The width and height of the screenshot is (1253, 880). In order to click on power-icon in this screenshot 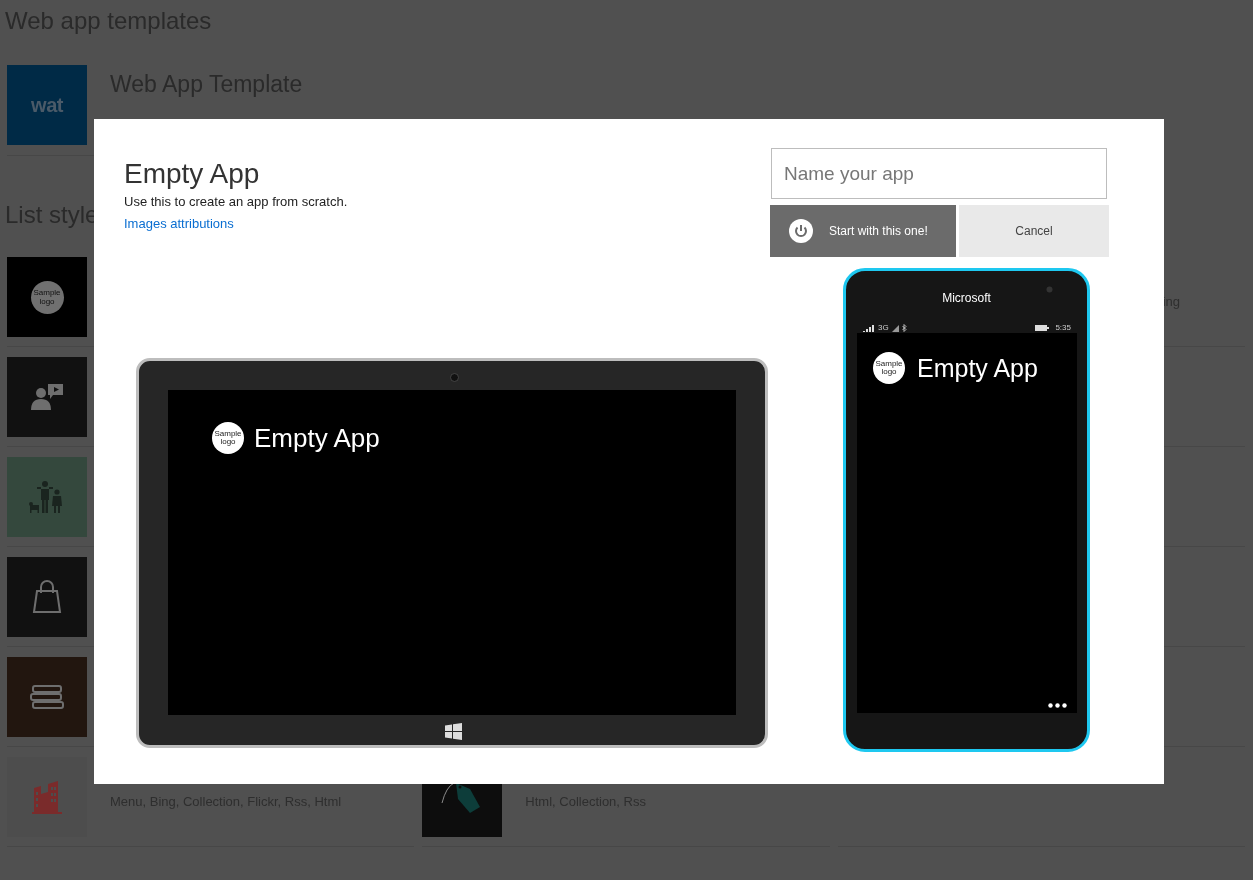, I will do `click(801, 231)`.